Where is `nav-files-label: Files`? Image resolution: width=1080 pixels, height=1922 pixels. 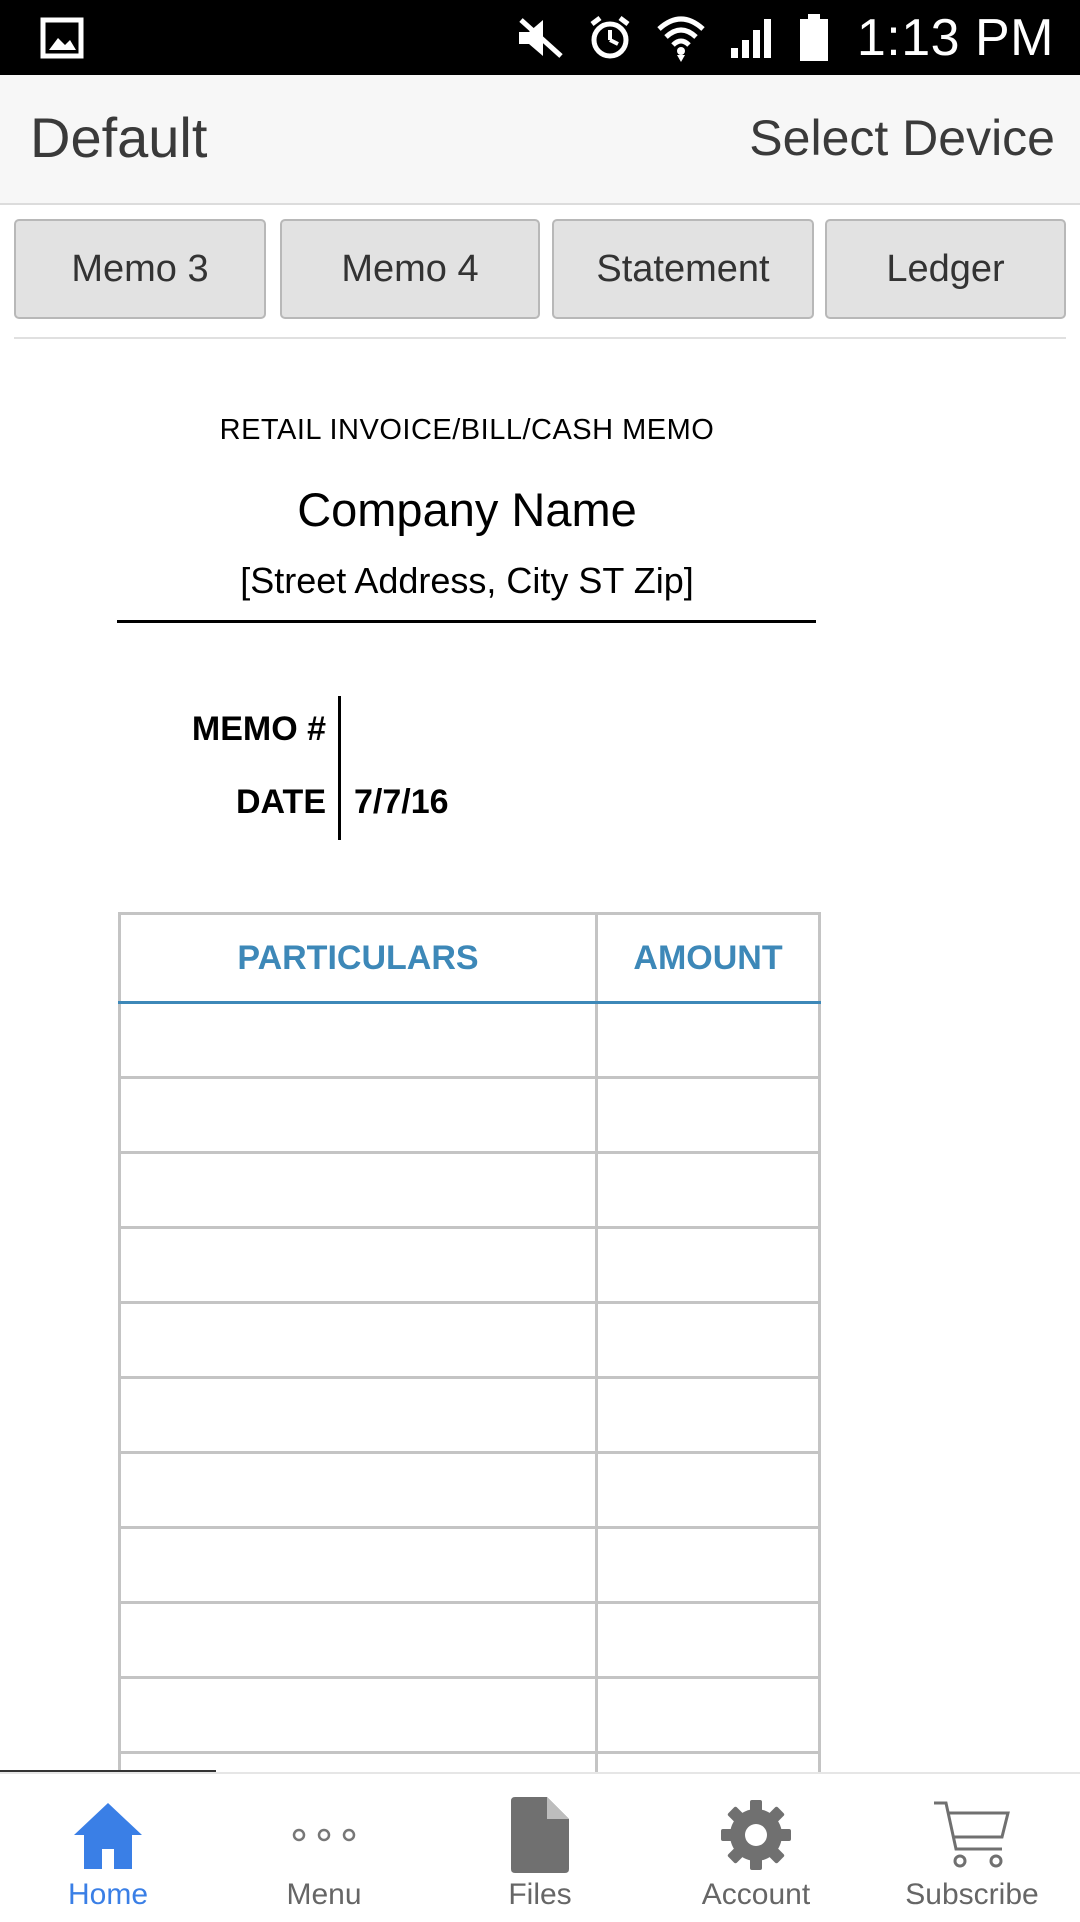 nav-files-label: Files is located at coordinates (540, 1894).